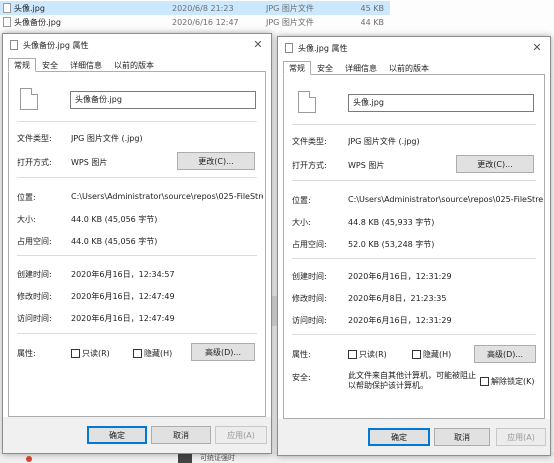 The image size is (554, 463). I want to click on modified-value: 2020年6月8日，21:23:35, so click(397, 298).